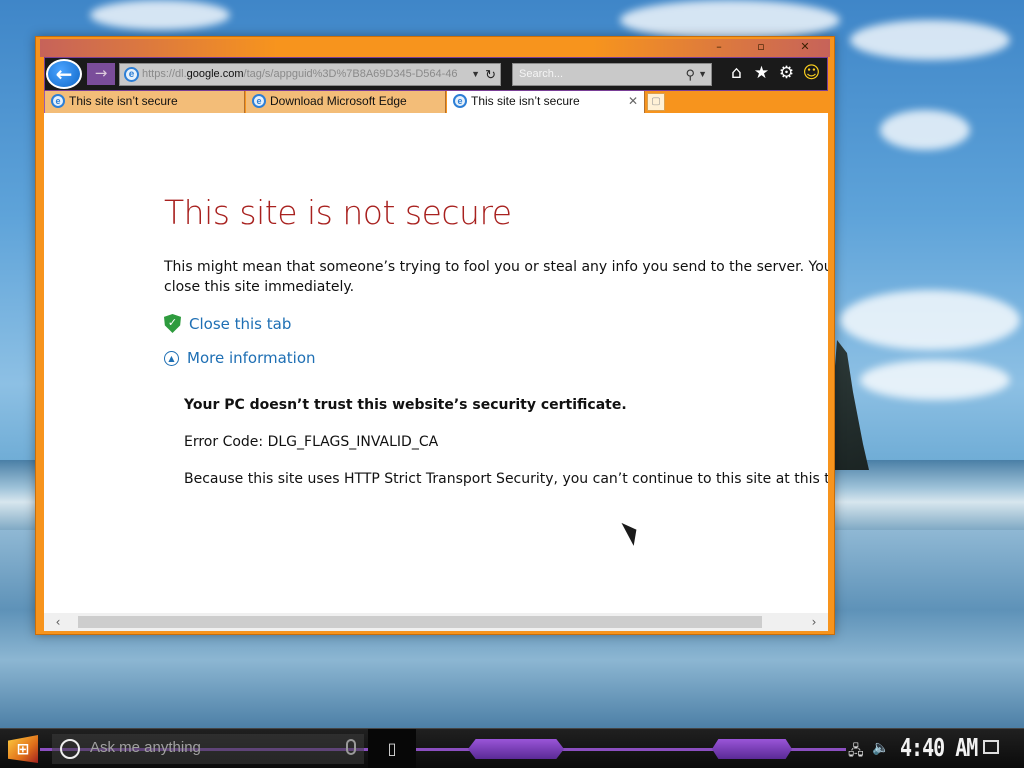 Image resolution: width=1024 pixels, height=768 pixels. I want to click on refresh-icon: ↻, so click(490, 74).